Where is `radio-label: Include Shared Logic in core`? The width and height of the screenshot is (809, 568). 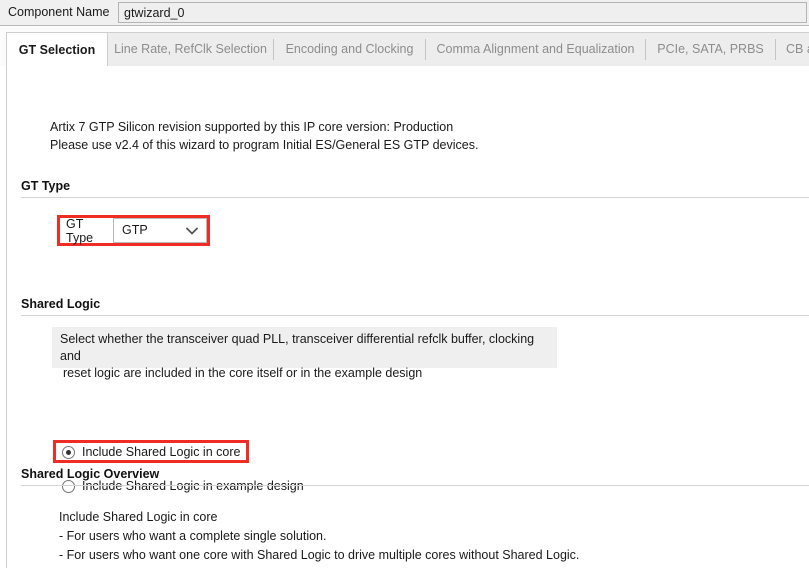
radio-label: Include Shared Logic in core is located at coordinates (161, 452).